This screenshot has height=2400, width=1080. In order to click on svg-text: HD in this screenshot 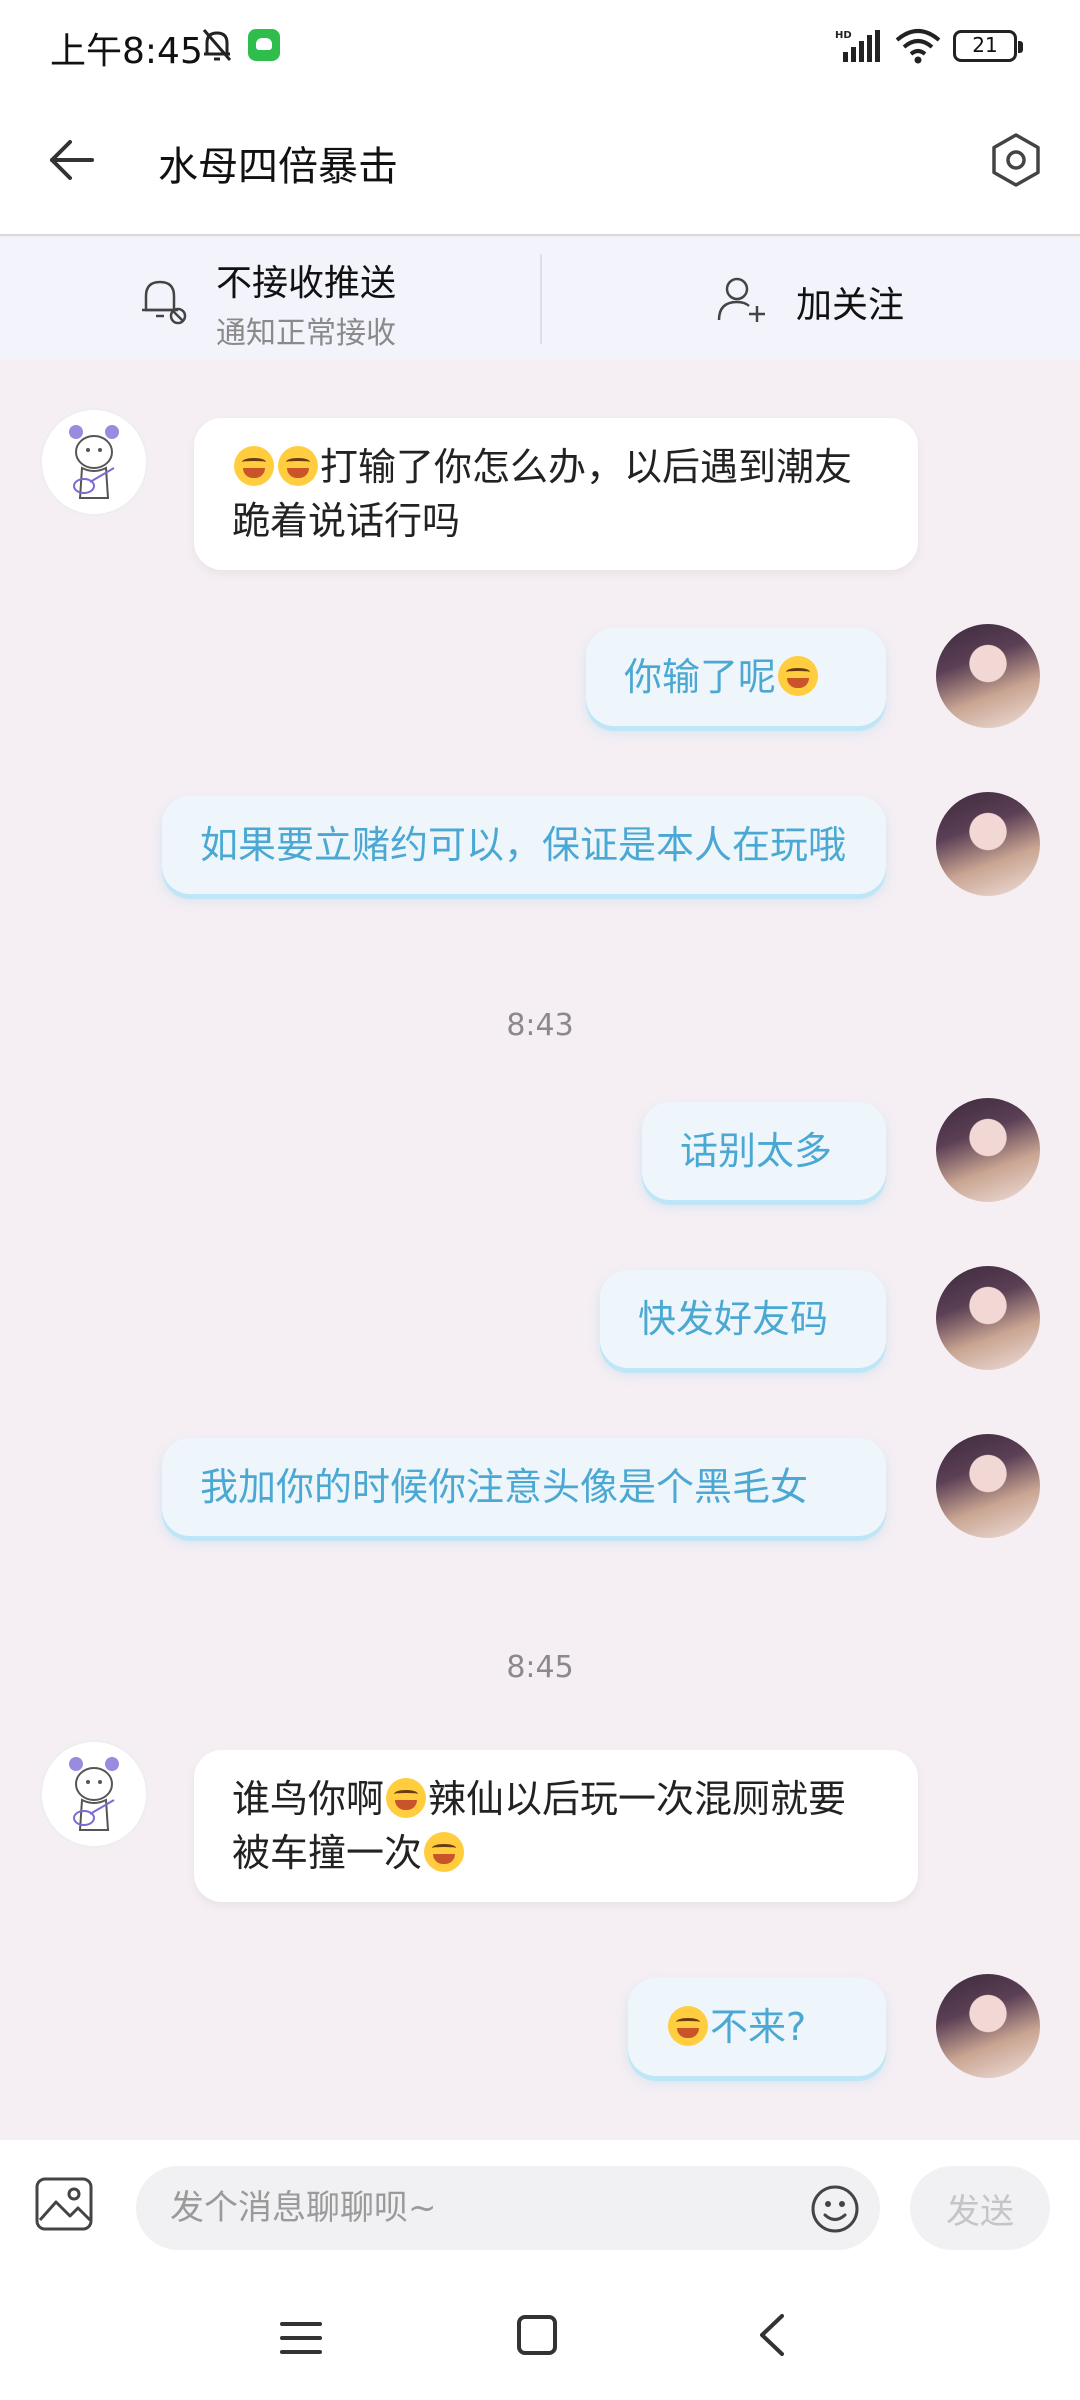, I will do `click(843, 35)`.